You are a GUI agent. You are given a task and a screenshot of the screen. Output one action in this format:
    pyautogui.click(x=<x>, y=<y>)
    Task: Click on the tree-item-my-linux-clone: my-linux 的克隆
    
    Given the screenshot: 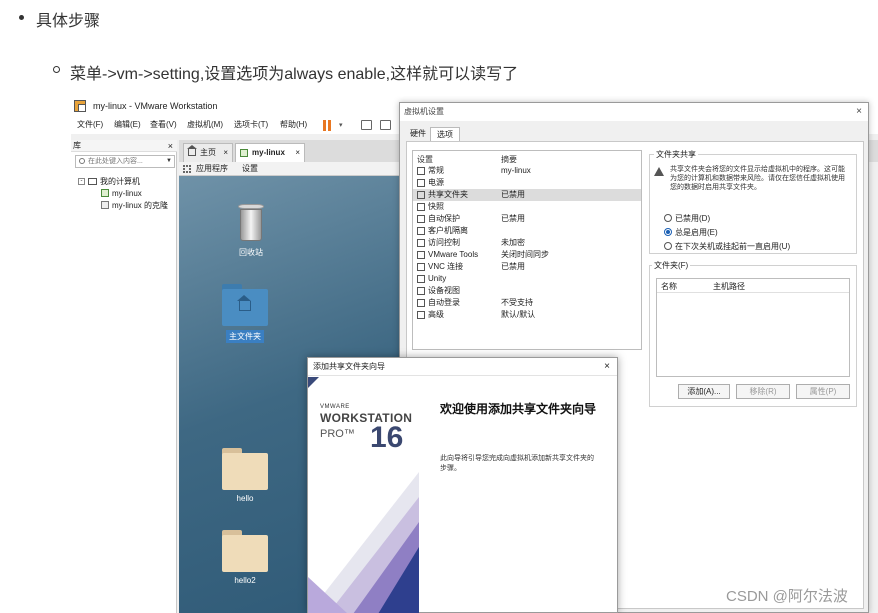 What is the action you would take?
    pyautogui.click(x=134, y=205)
    